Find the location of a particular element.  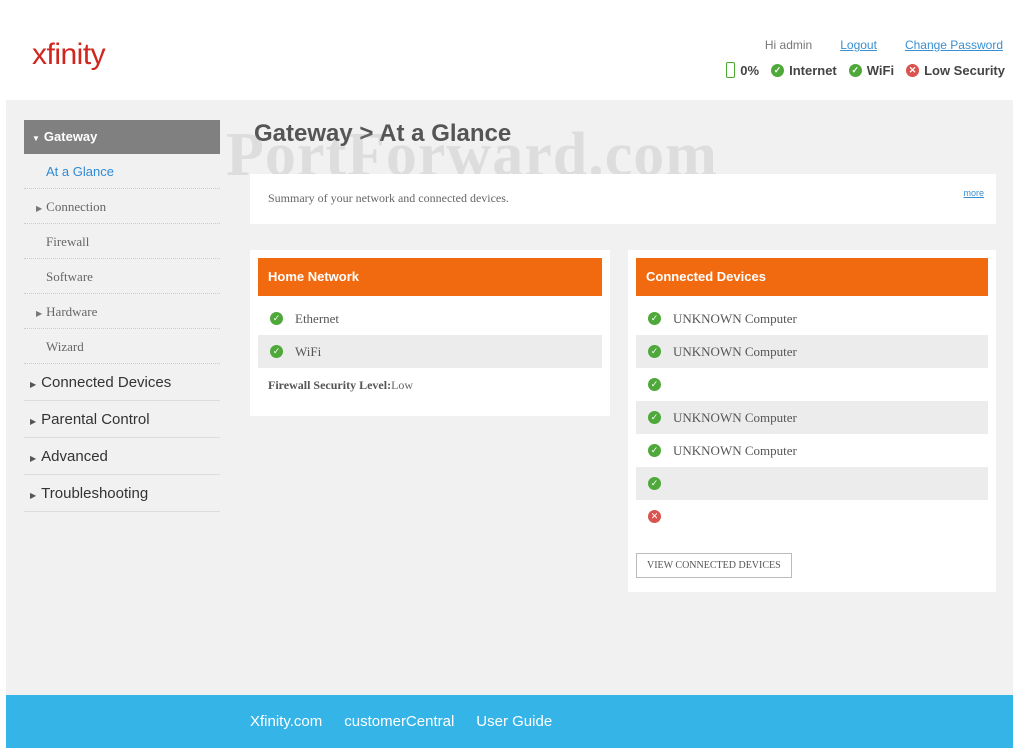

footer-links: Xfinity.com customerCentral User Guide is located at coordinates (401, 721).